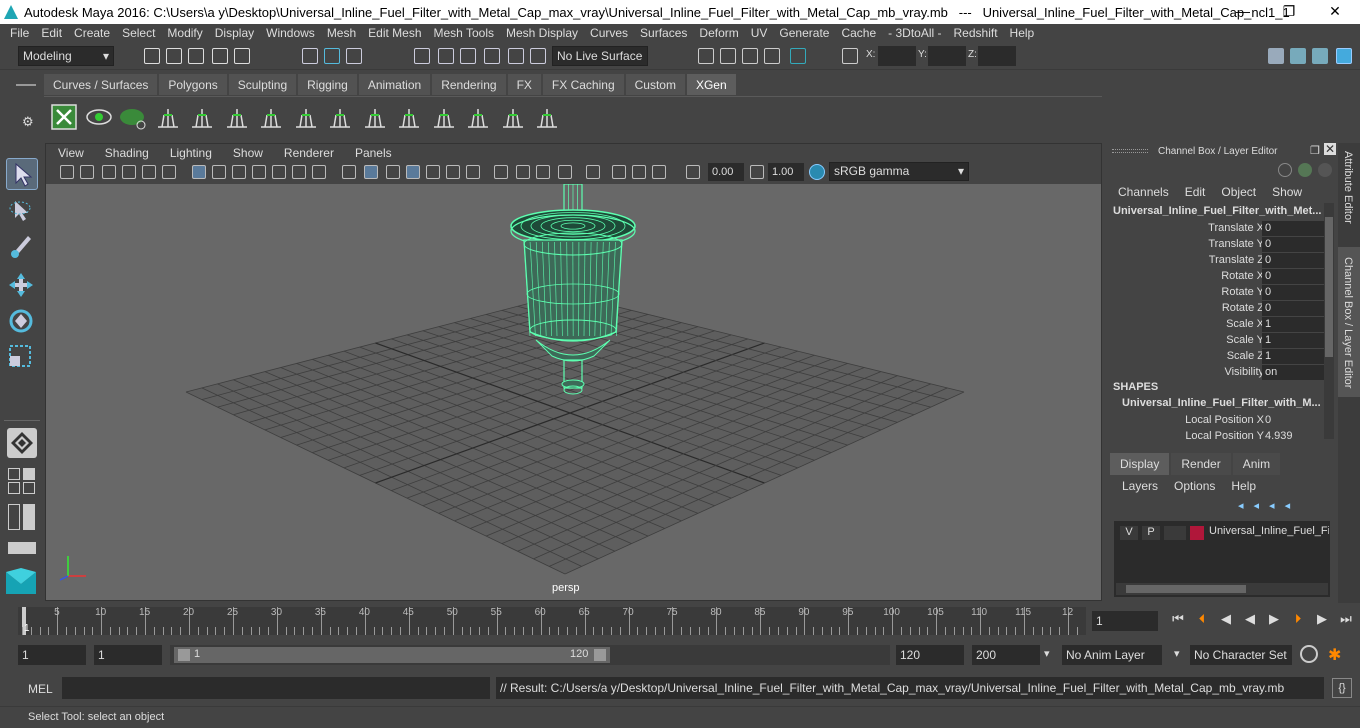  I want to click on snap-surface-icon, so click(516, 56).